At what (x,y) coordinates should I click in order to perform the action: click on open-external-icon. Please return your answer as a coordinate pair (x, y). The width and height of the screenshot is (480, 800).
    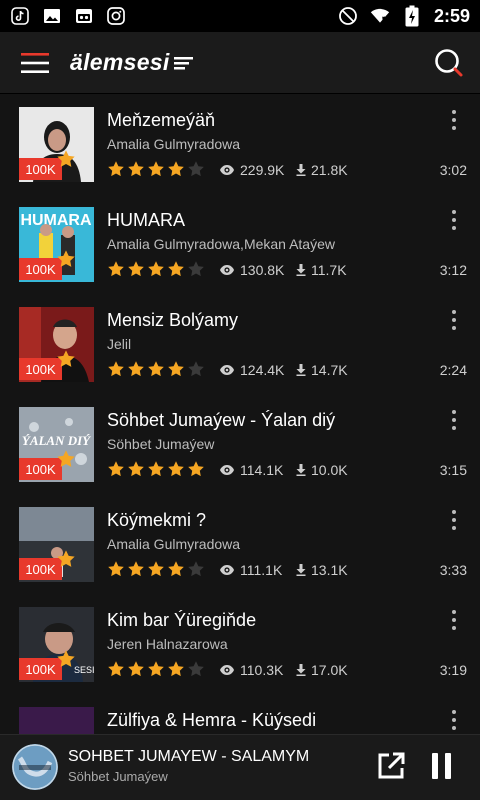
    Looking at the image, I should click on (391, 765).